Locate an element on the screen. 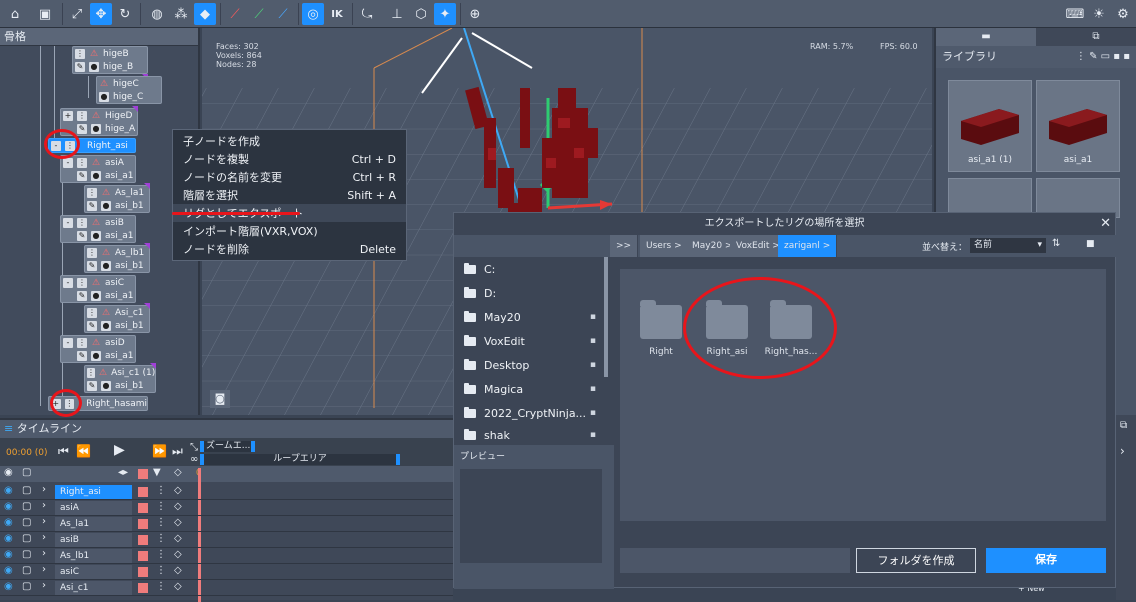 The height and width of the screenshot is (602, 1136). folder-icon is located at coordinates (661, 319).